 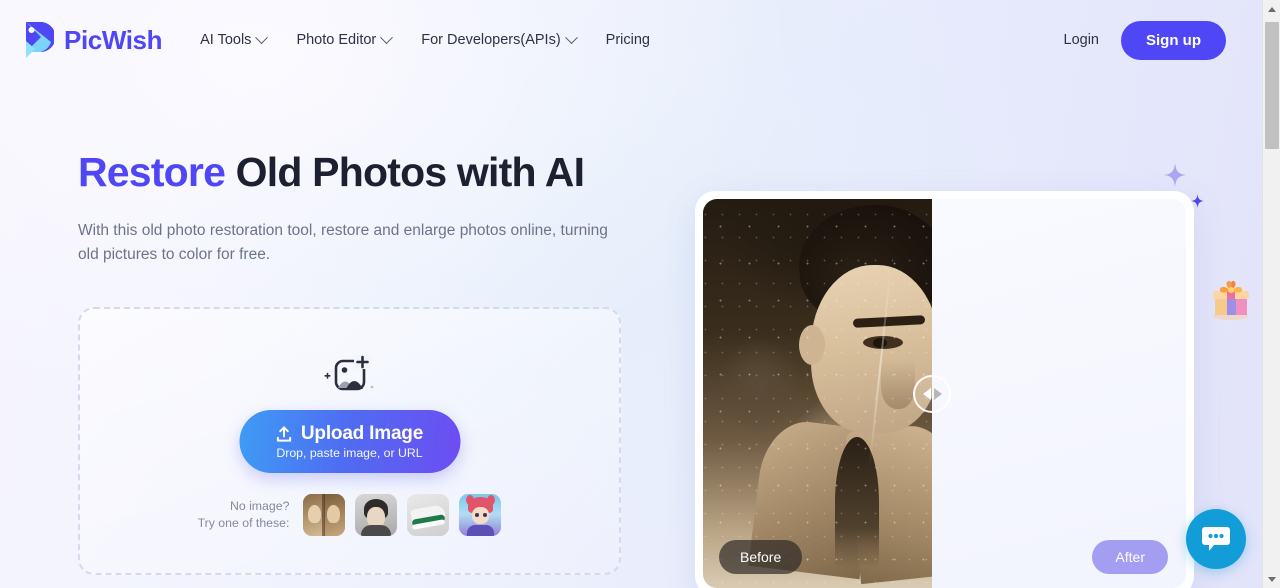 I want to click on sample-thumb-vintage-portrait, so click(x=324, y=515).